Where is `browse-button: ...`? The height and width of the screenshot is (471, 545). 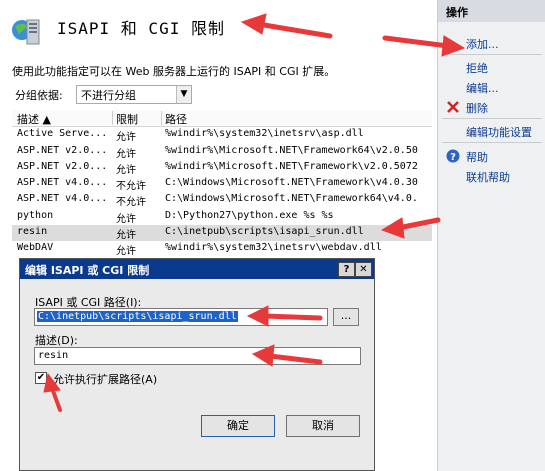 browse-button: ... is located at coordinates (346, 317).